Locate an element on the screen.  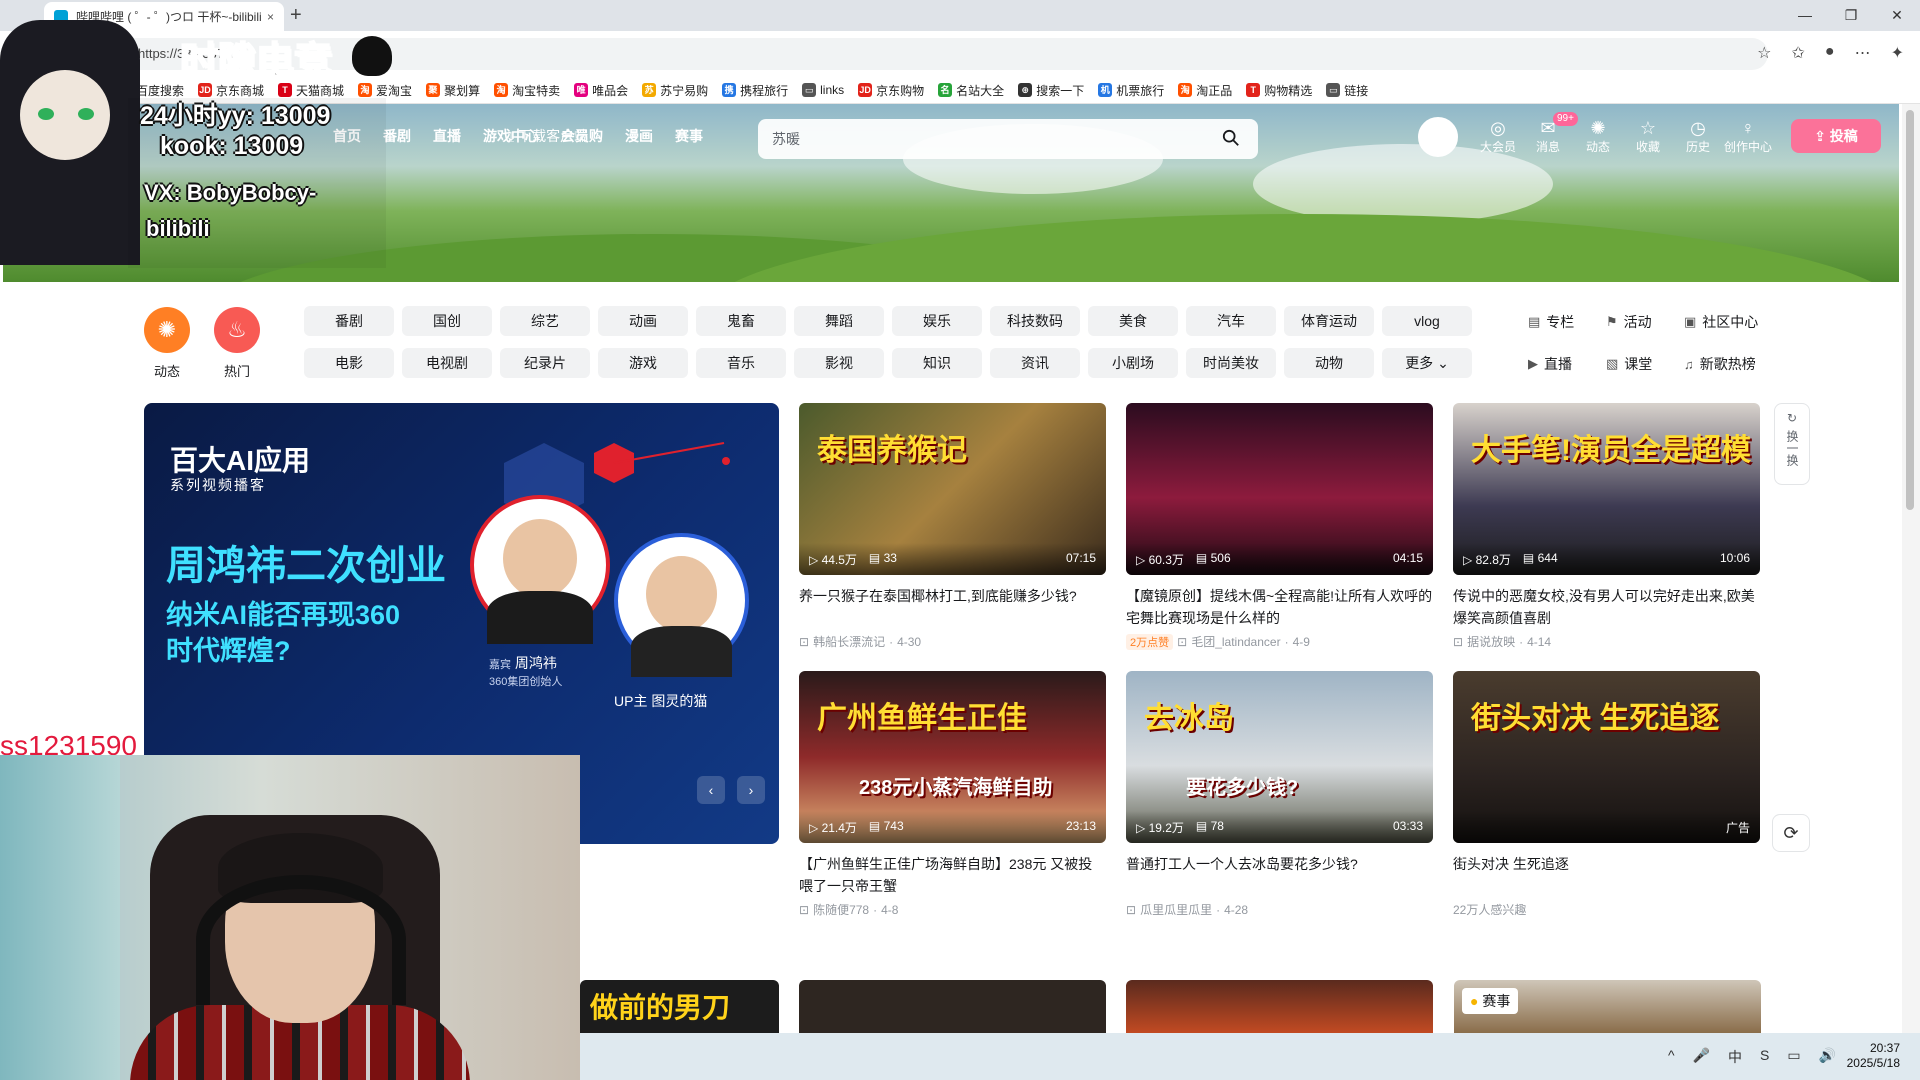
video-thumbnail: 去冰岛 要花多少钱? ▷ 19.2万 ▤ 78 03:33 is located at coordinates (1279, 757).